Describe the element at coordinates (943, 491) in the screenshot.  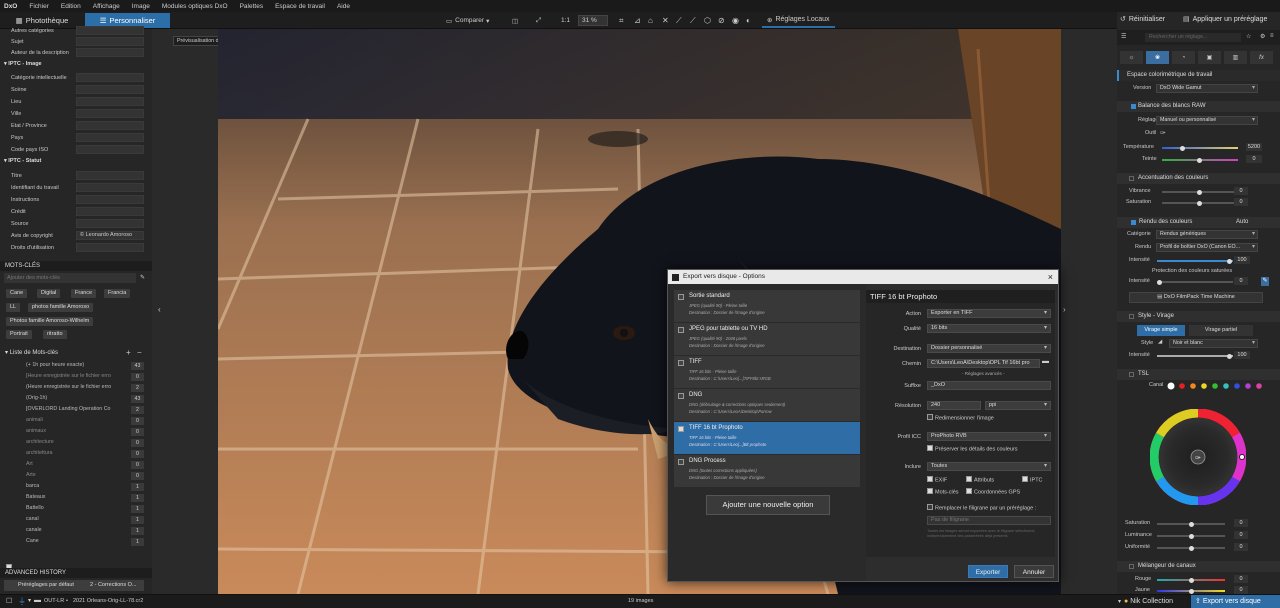
I see `keywords-checkbox: Mots-clés` at that location.